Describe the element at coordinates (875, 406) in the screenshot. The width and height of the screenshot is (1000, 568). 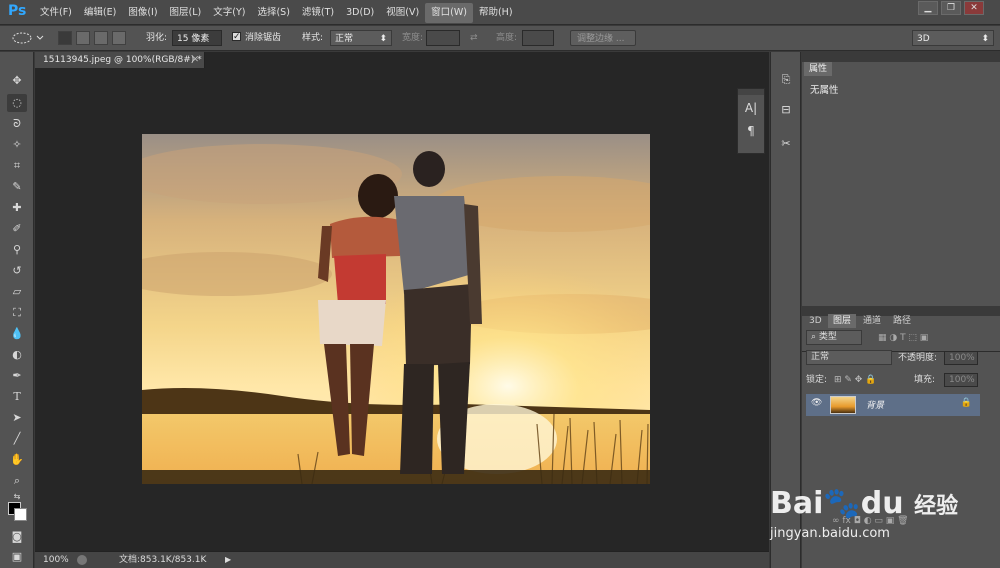
I see `layer-name: 背景` at that location.